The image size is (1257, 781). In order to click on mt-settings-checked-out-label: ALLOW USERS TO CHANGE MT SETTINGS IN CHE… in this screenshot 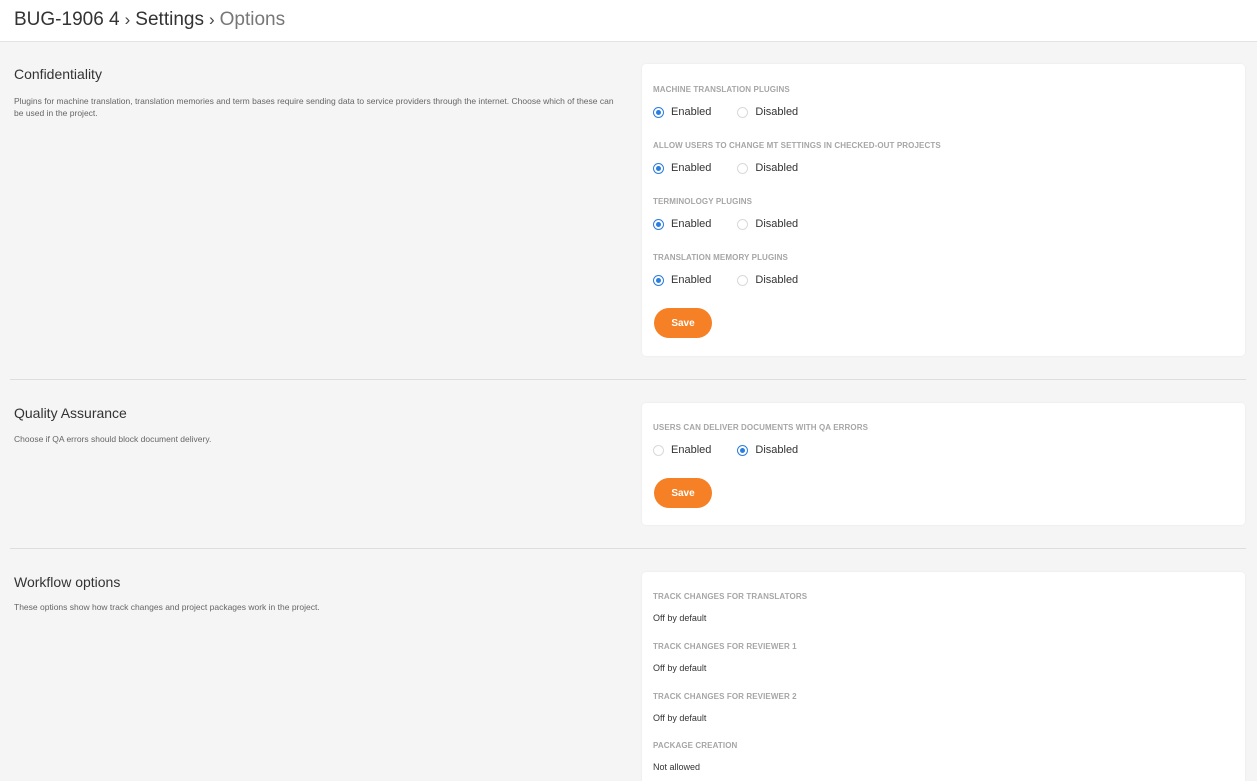, I will do `click(797, 145)`.